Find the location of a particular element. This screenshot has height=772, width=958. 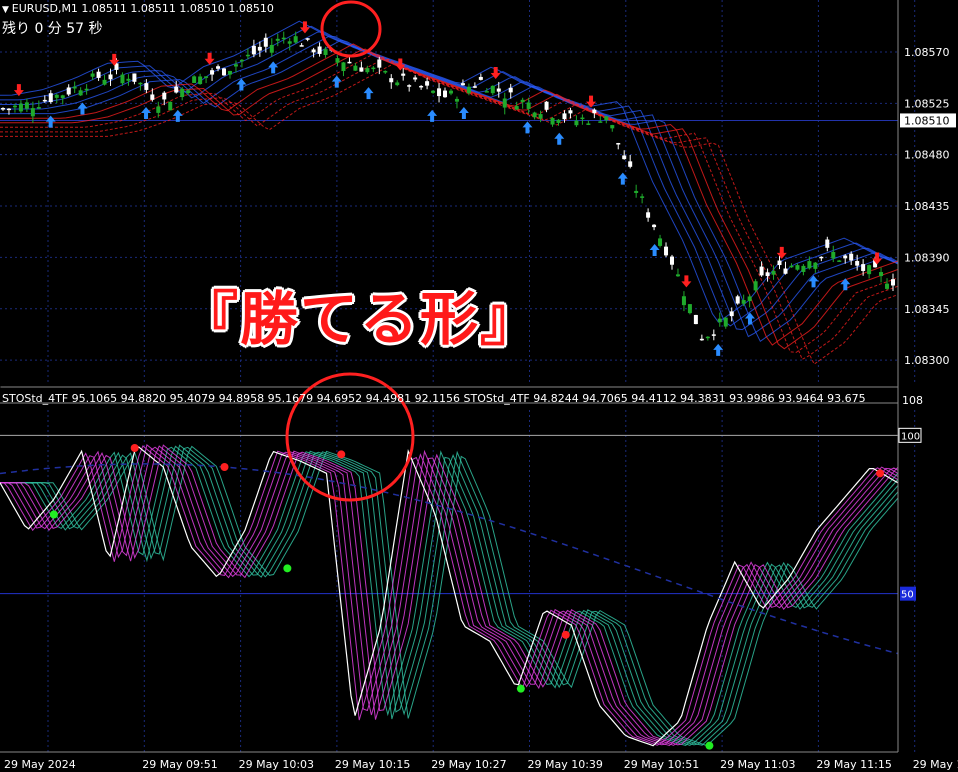

price-tick-4: 1.08390 is located at coordinates (927, 257).